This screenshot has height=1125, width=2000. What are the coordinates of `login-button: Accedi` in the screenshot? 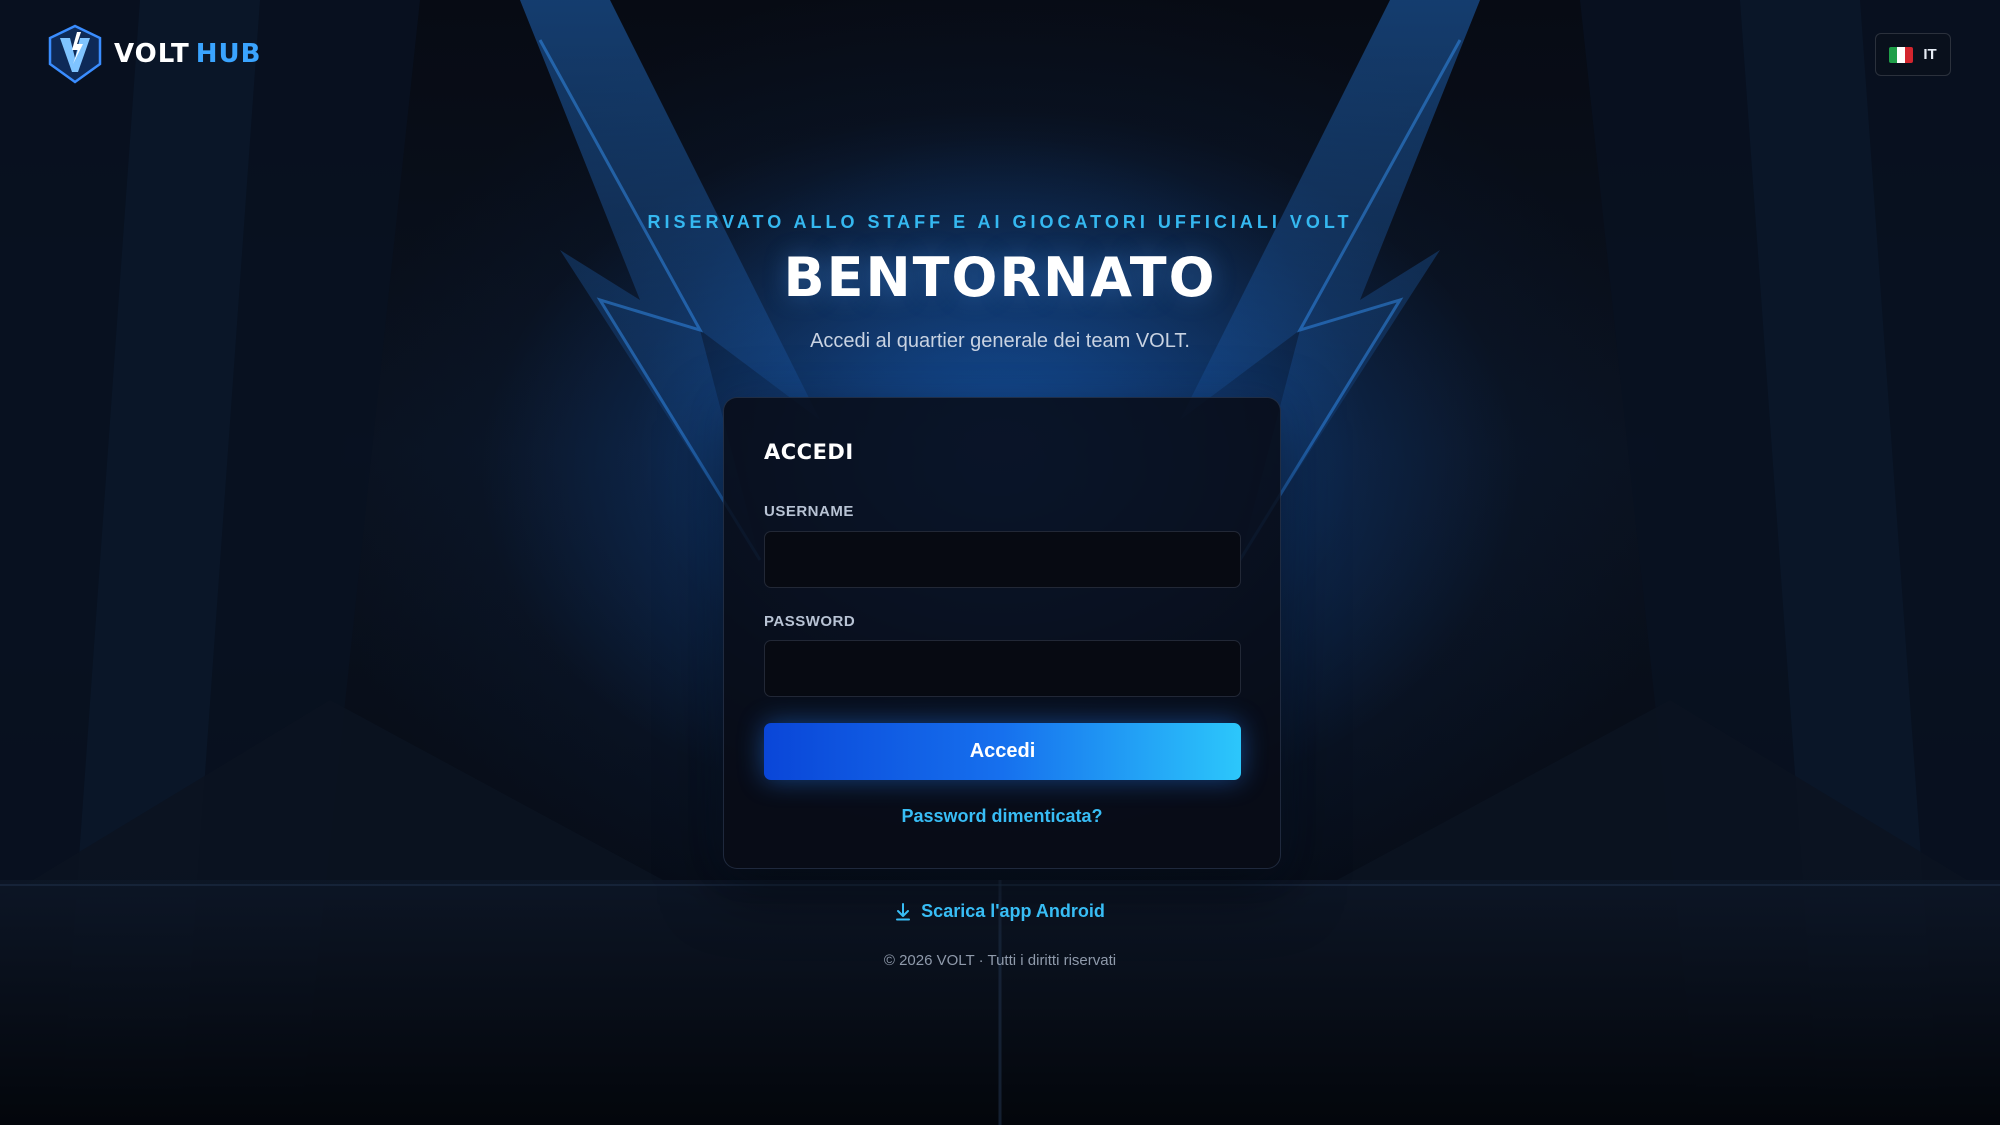 It's located at (1002, 751).